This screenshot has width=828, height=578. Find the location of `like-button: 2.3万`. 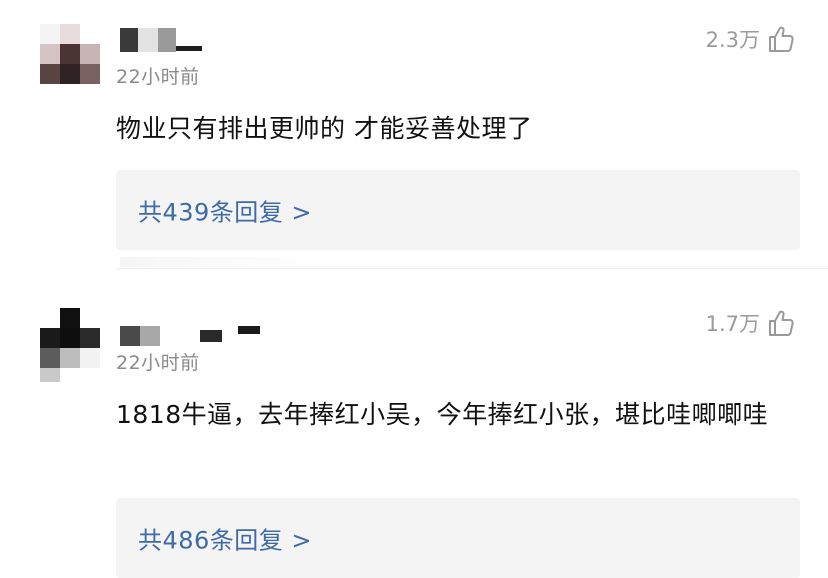

like-button: 2.3万 is located at coordinates (750, 39).